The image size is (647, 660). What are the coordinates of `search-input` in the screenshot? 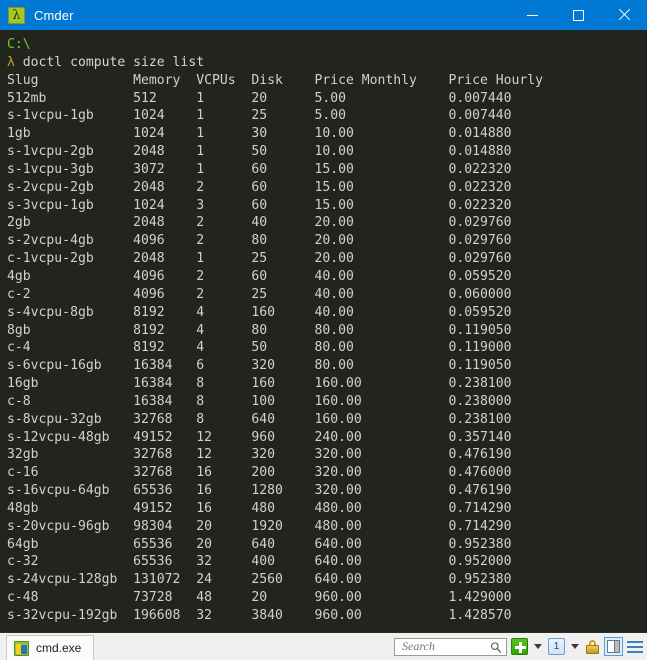 It's located at (448, 646).